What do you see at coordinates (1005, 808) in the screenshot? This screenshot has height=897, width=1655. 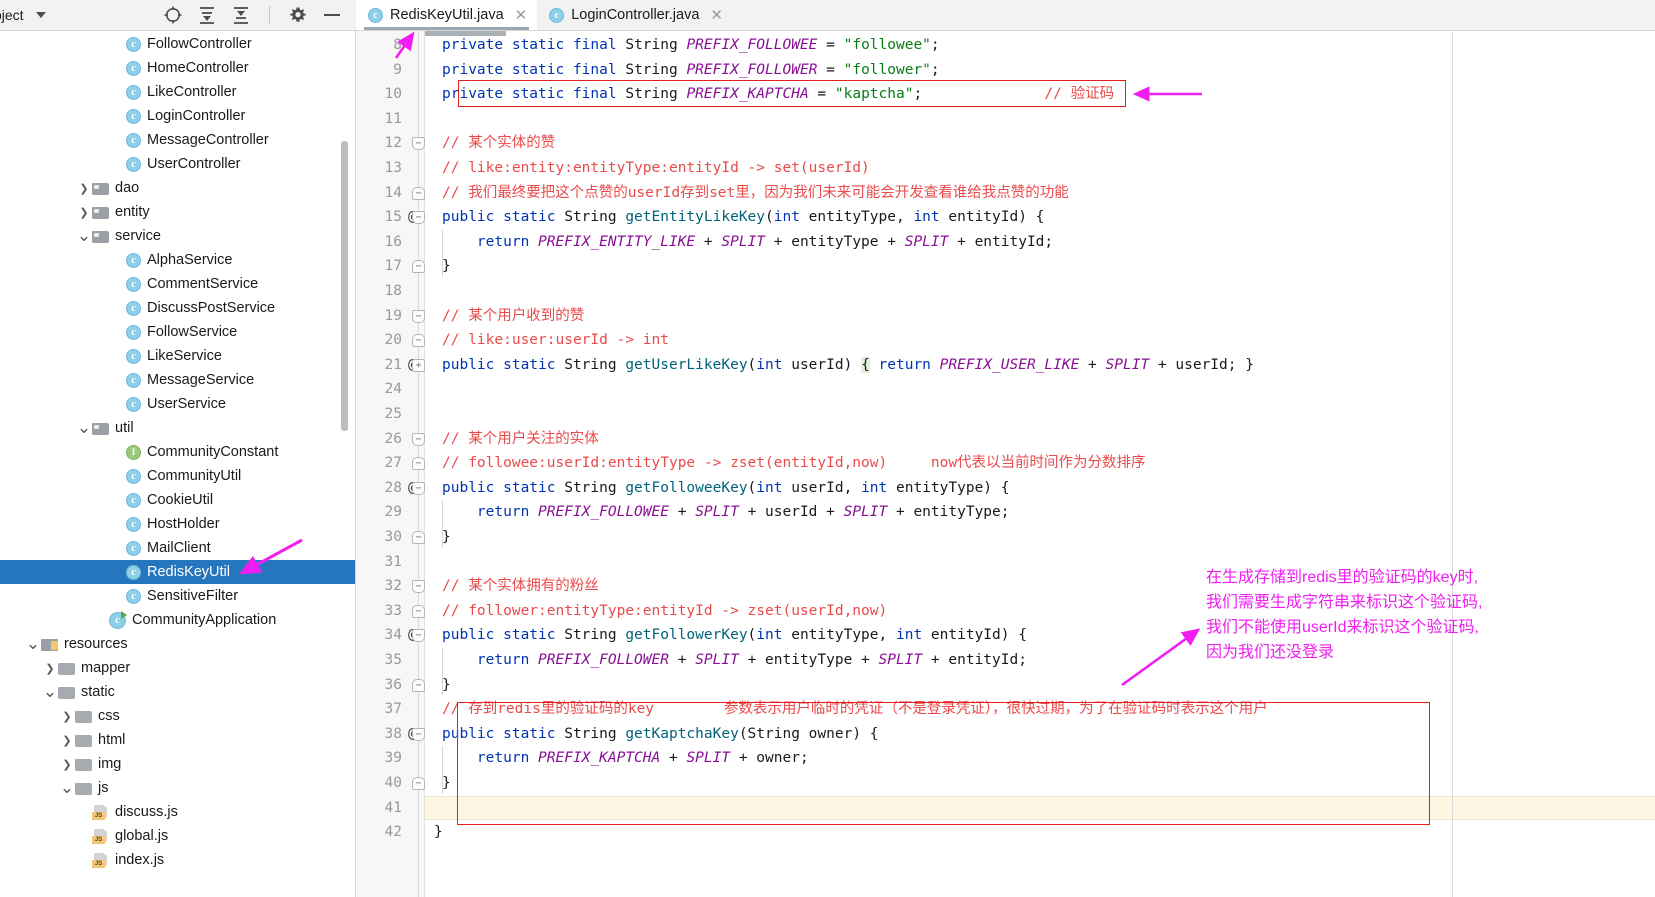 I see `code-line: 41` at bounding box center [1005, 808].